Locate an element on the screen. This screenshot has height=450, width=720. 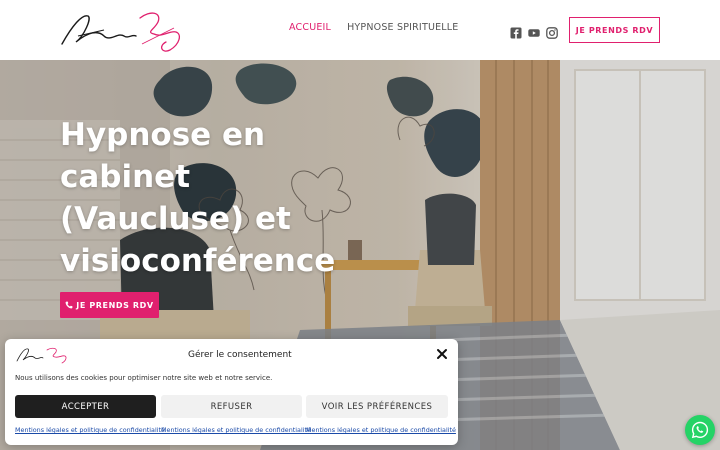
refuse-button: REFUSER is located at coordinates (231, 406).